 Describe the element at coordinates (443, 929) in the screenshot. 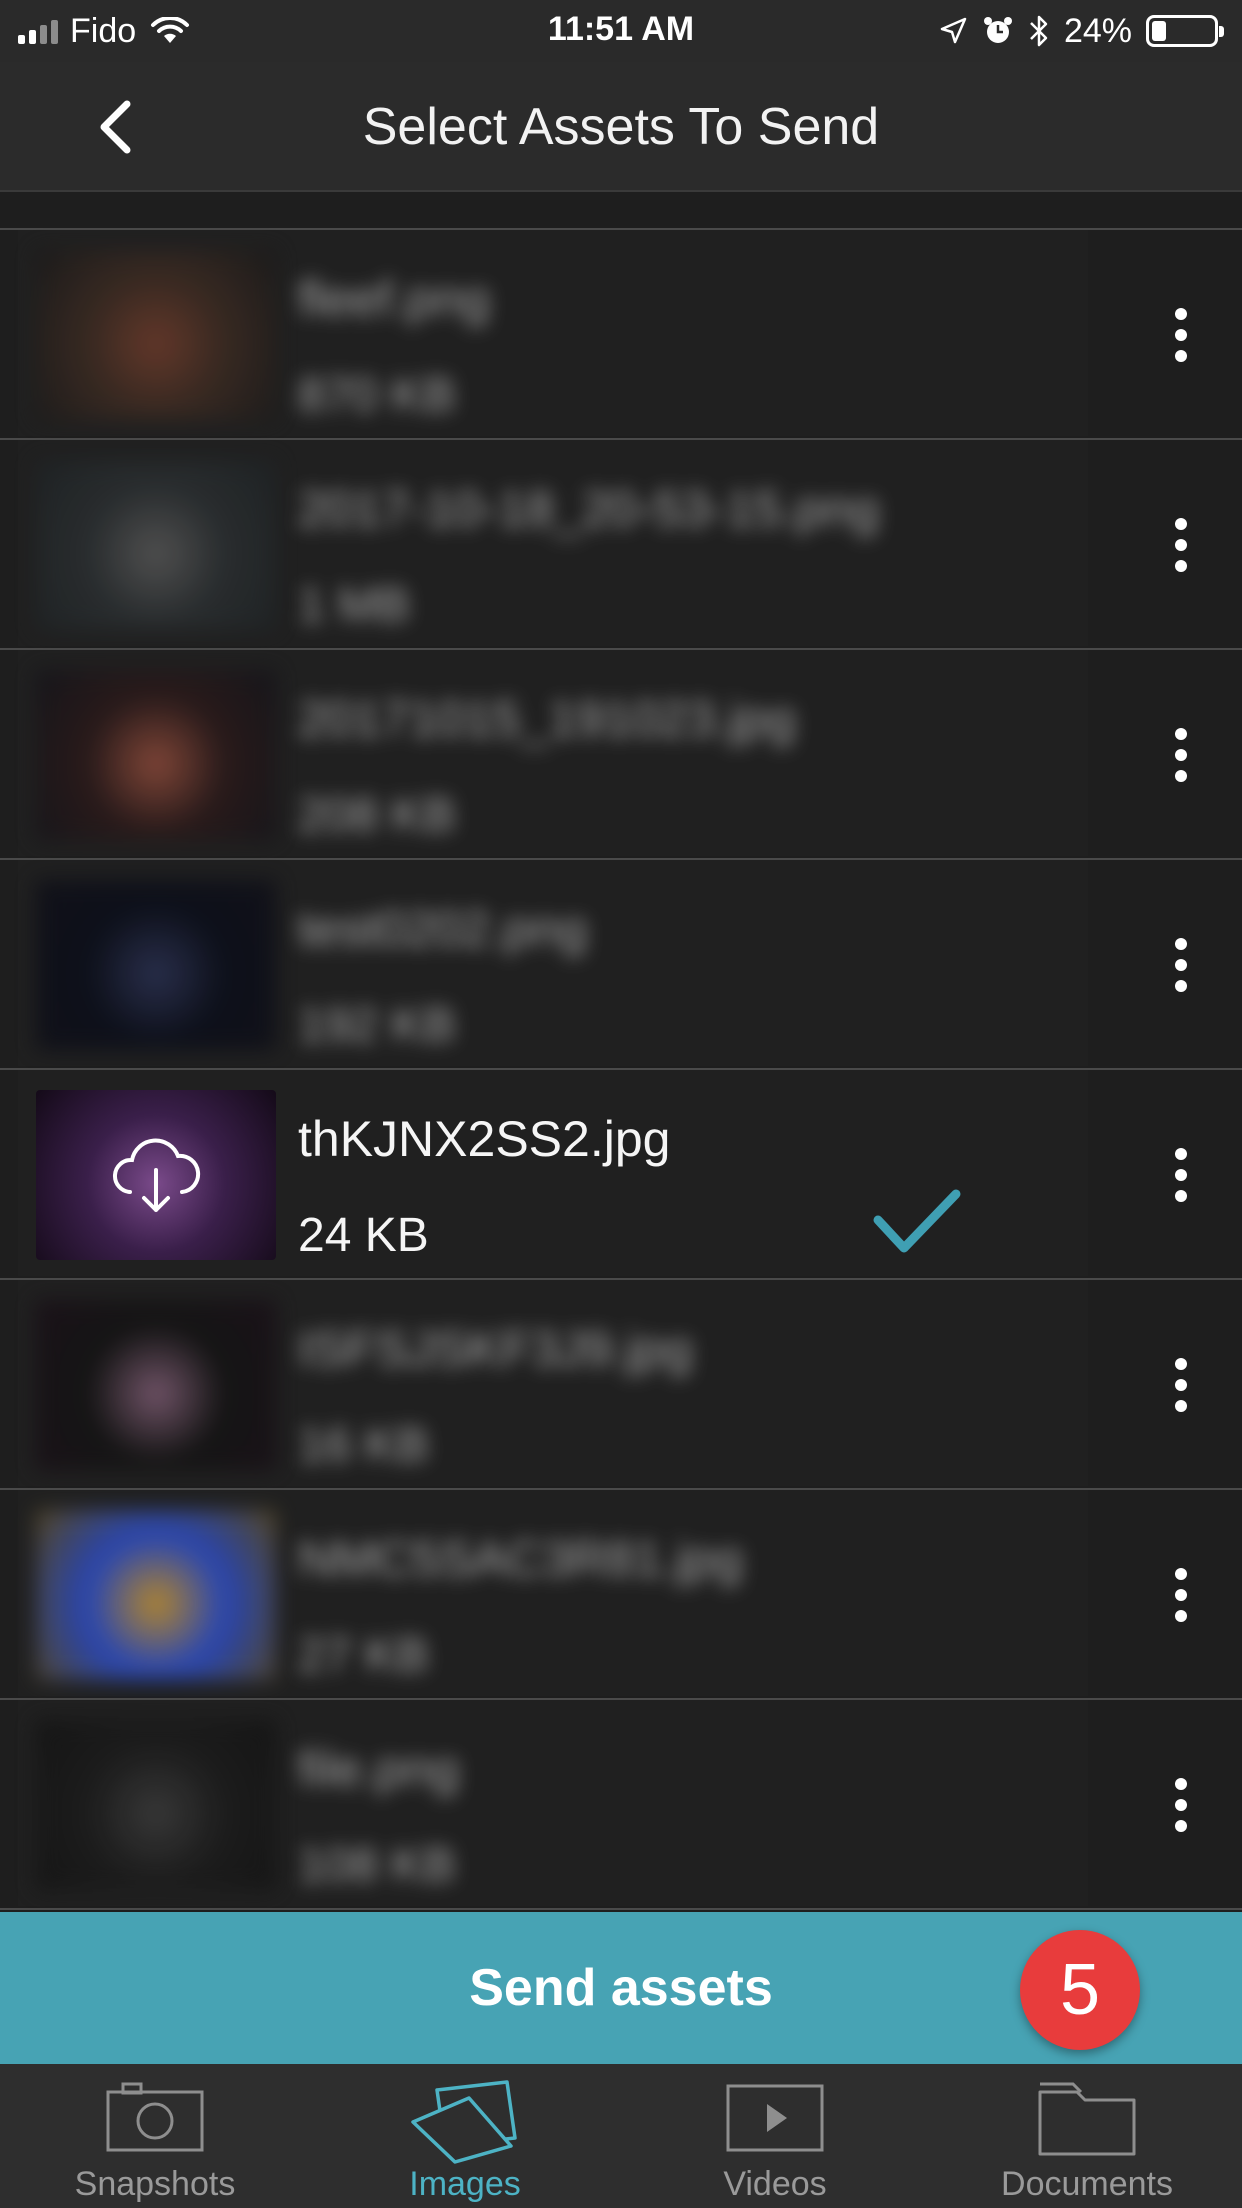

I see `asset-filename: test0202.png` at that location.